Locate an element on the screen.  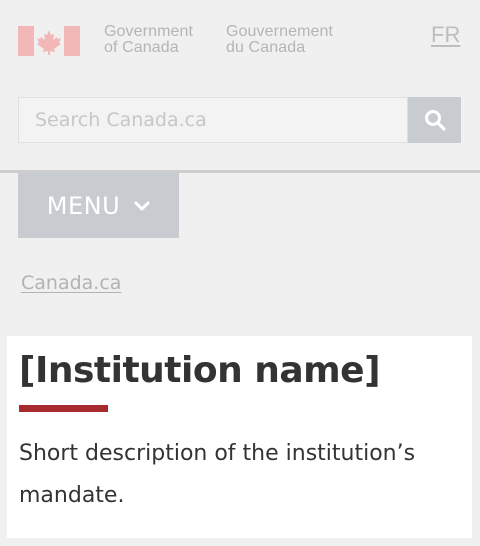
gov-en-line2: of Canada is located at coordinates (141, 47).